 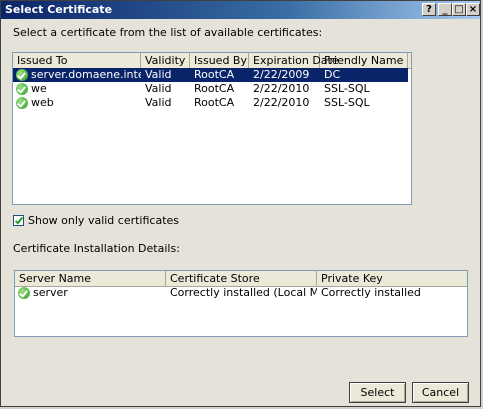 I want to click on window-title: Select Certificate, so click(x=59, y=9).